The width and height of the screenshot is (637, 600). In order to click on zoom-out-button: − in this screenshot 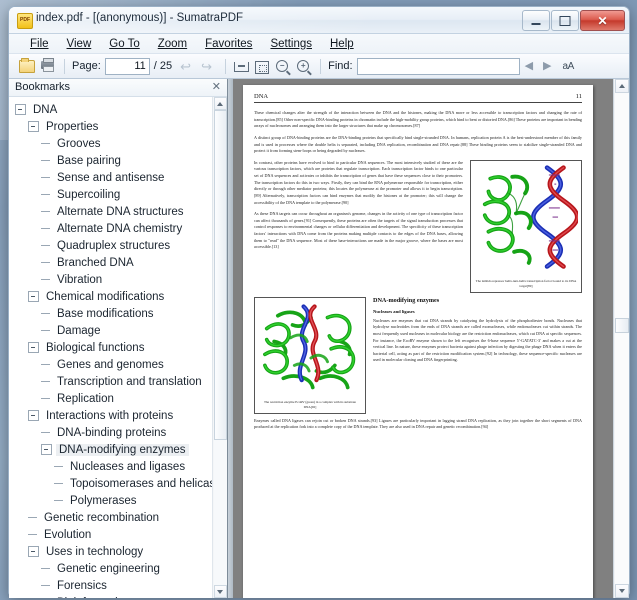, I will do `click(282, 66)`.